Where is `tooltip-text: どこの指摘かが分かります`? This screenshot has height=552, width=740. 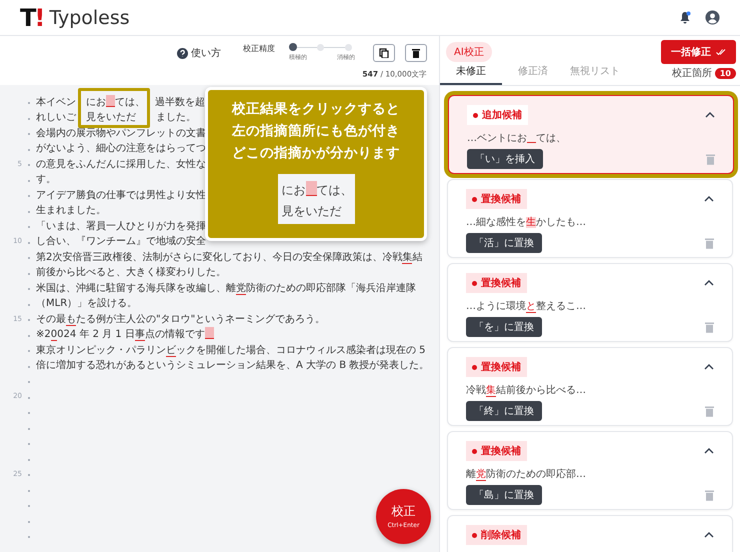
tooltip-text: どこの指摘かが分かります is located at coordinates (316, 153).